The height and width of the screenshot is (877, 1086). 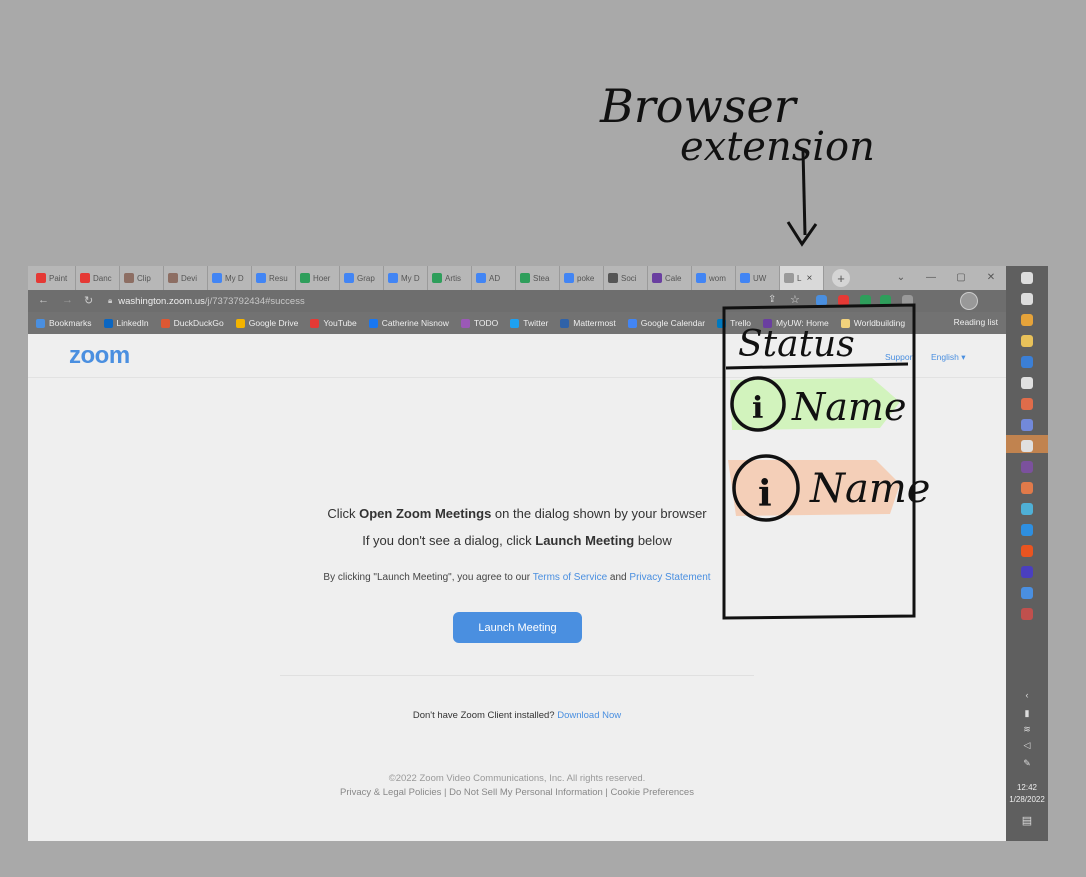 What do you see at coordinates (186, 278) in the screenshot?
I see `browser-tab: Devi` at bounding box center [186, 278].